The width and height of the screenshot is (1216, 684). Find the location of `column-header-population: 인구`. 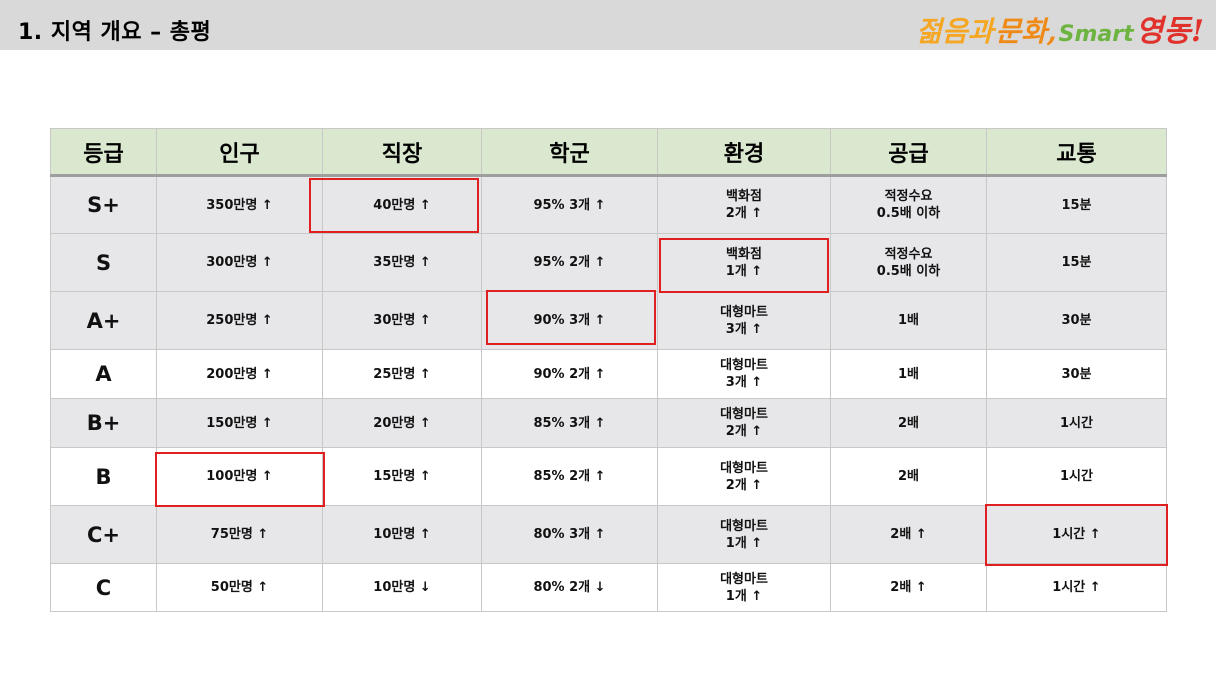

column-header-population: 인구 is located at coordinates (239, 152).